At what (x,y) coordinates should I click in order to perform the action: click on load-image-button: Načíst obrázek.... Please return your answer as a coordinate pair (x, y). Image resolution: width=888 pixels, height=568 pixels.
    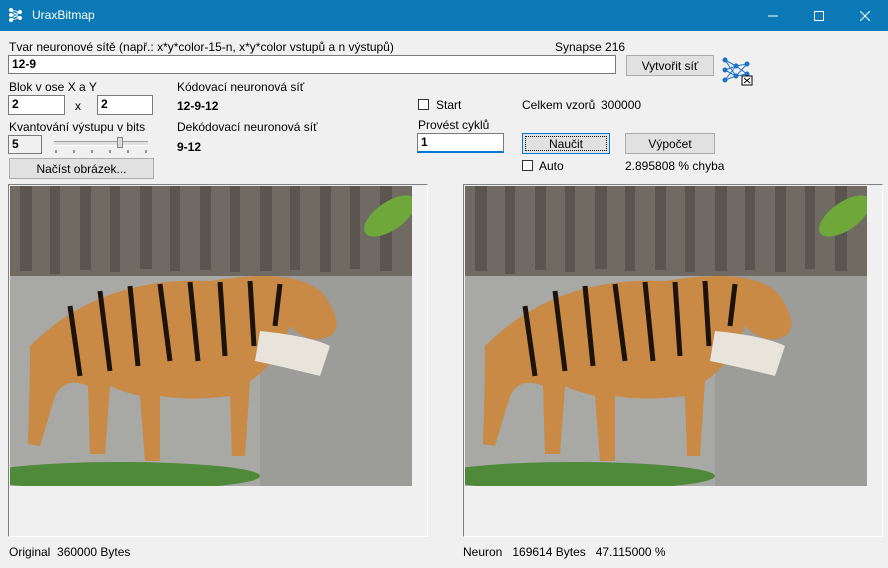
    Looking at the image, I should click on (81, 168).